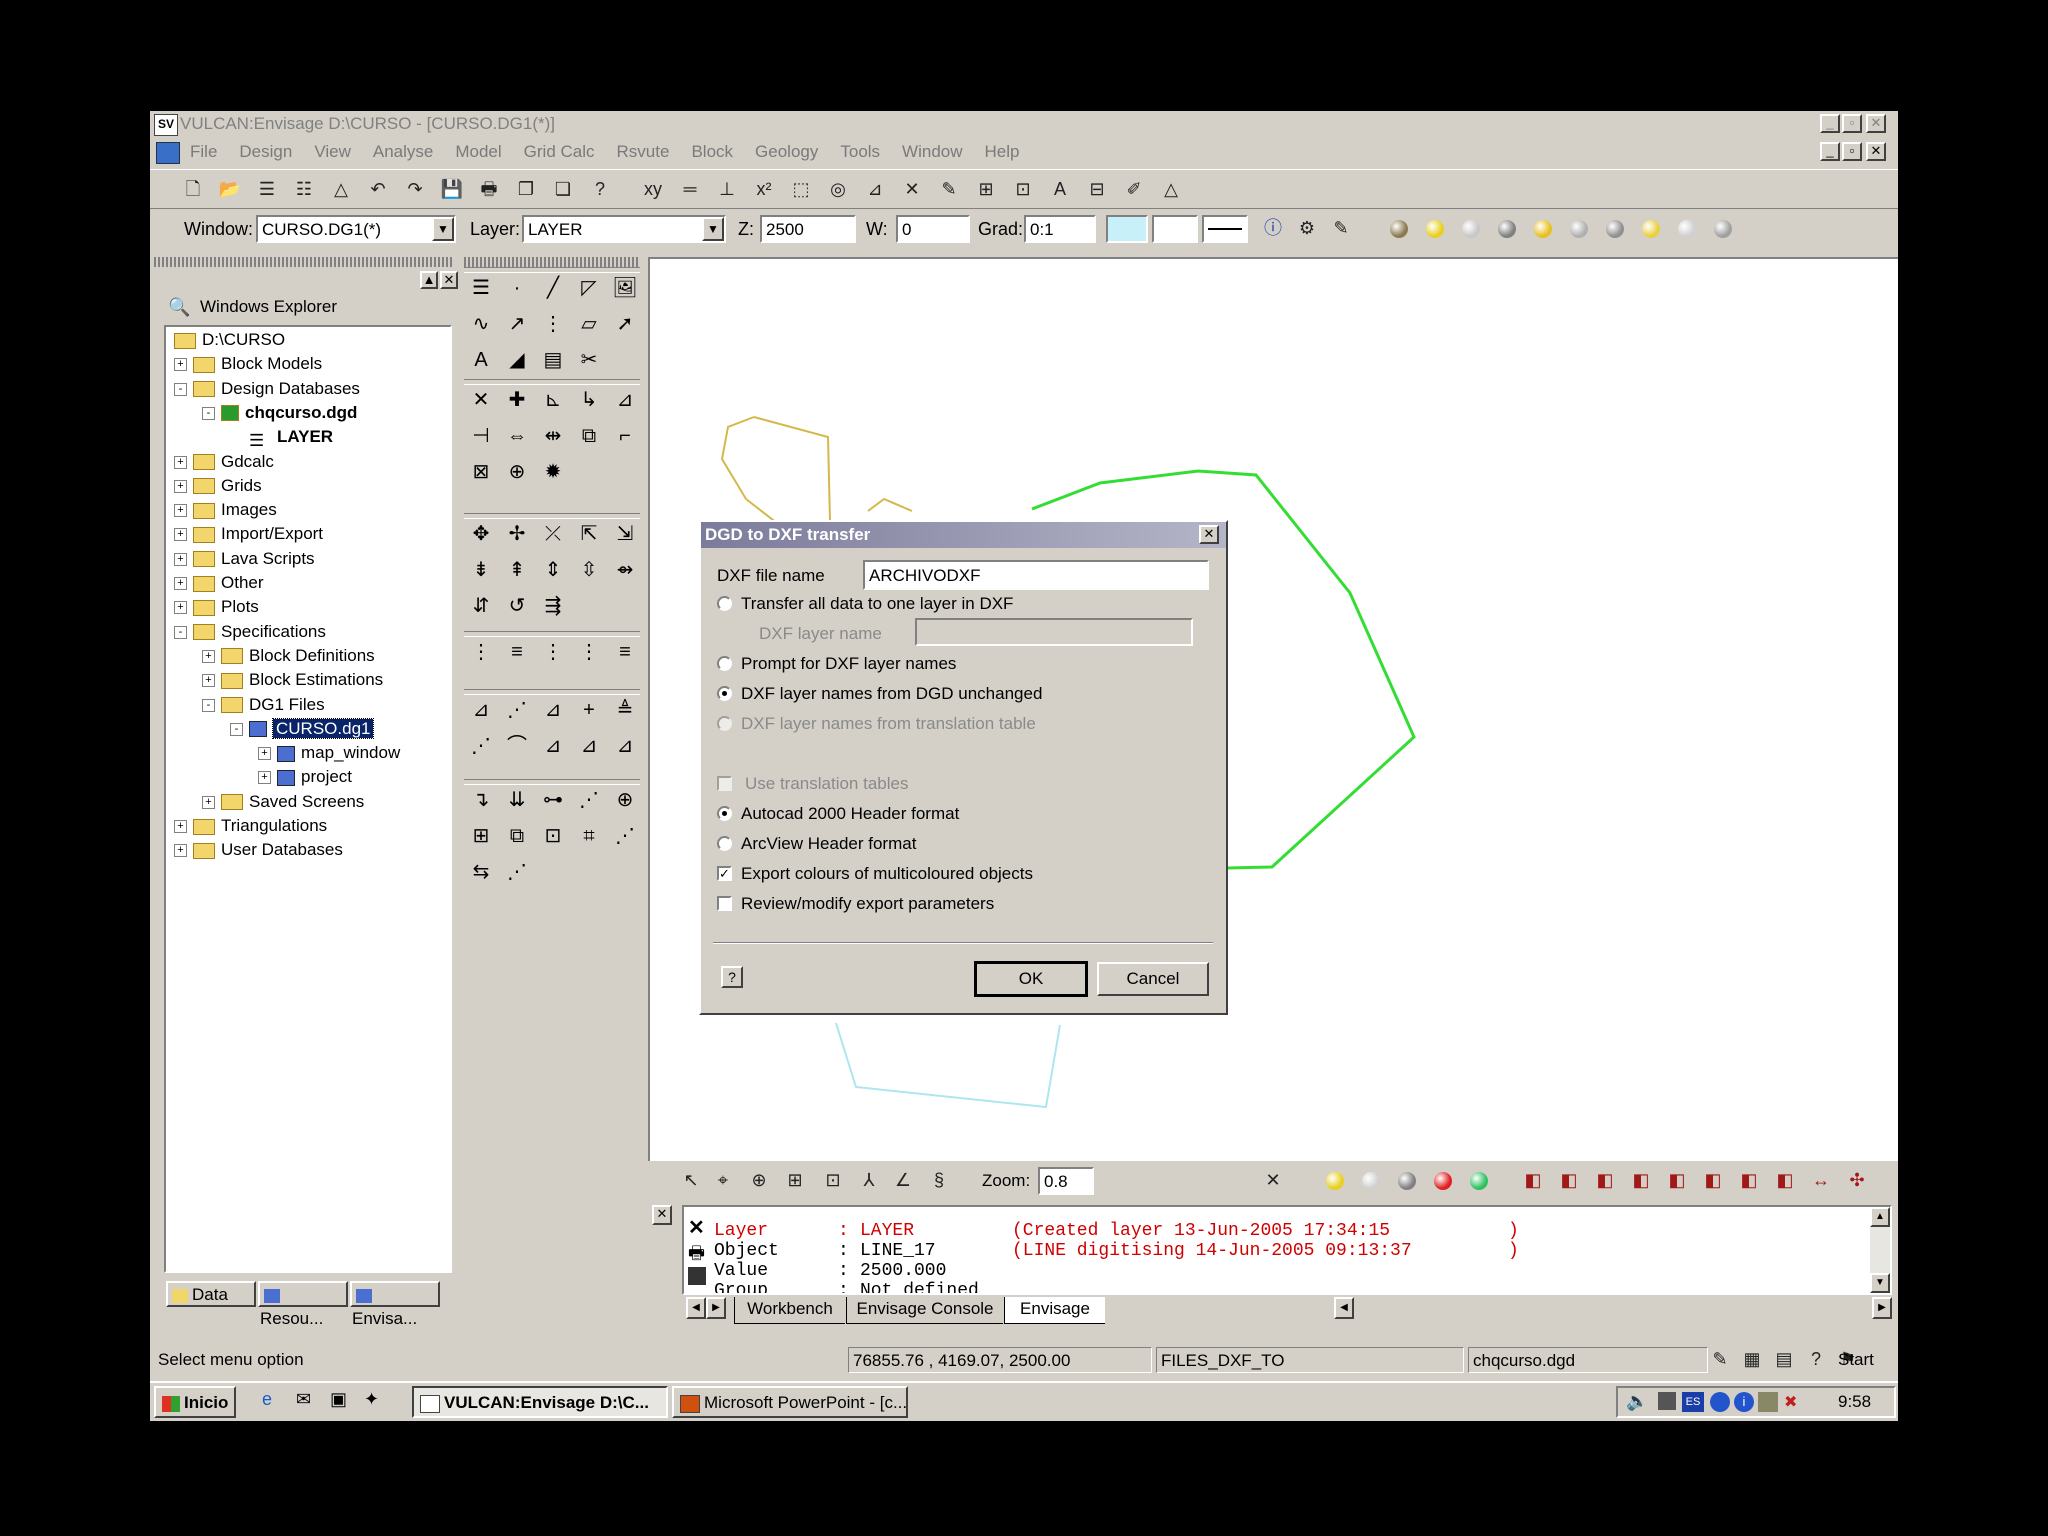 The width and height of the screenshot is (2048, 1536). I want to click on layer-select: LAYER ▼, so click(624, 229).